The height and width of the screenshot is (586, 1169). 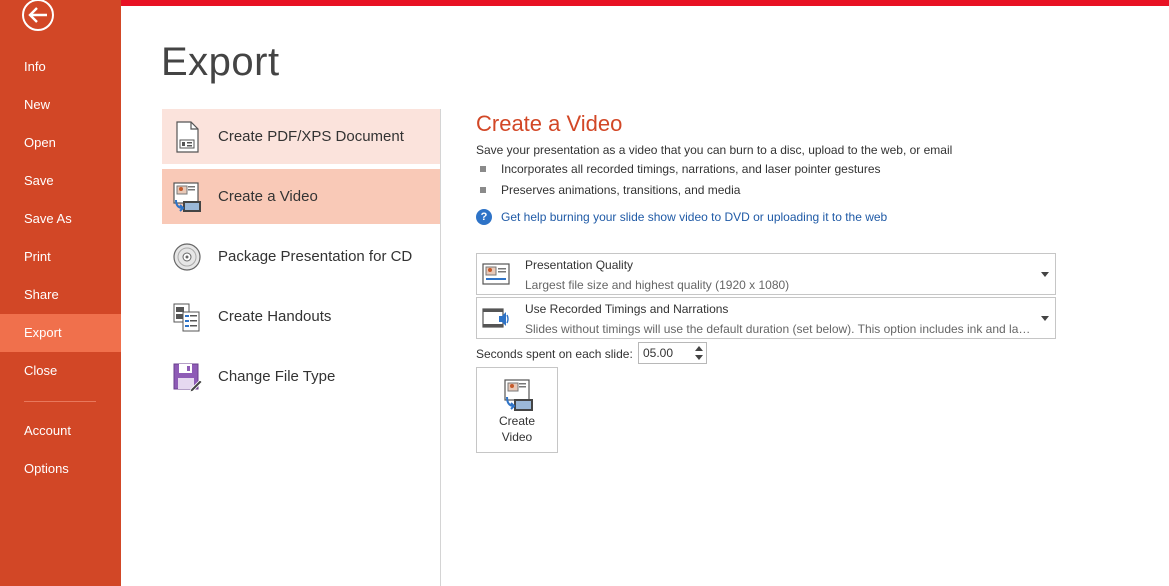 What do you see at coordinates (187, 197) in the screenshot?
I see `video-icon` at bounding box center [187, 197].